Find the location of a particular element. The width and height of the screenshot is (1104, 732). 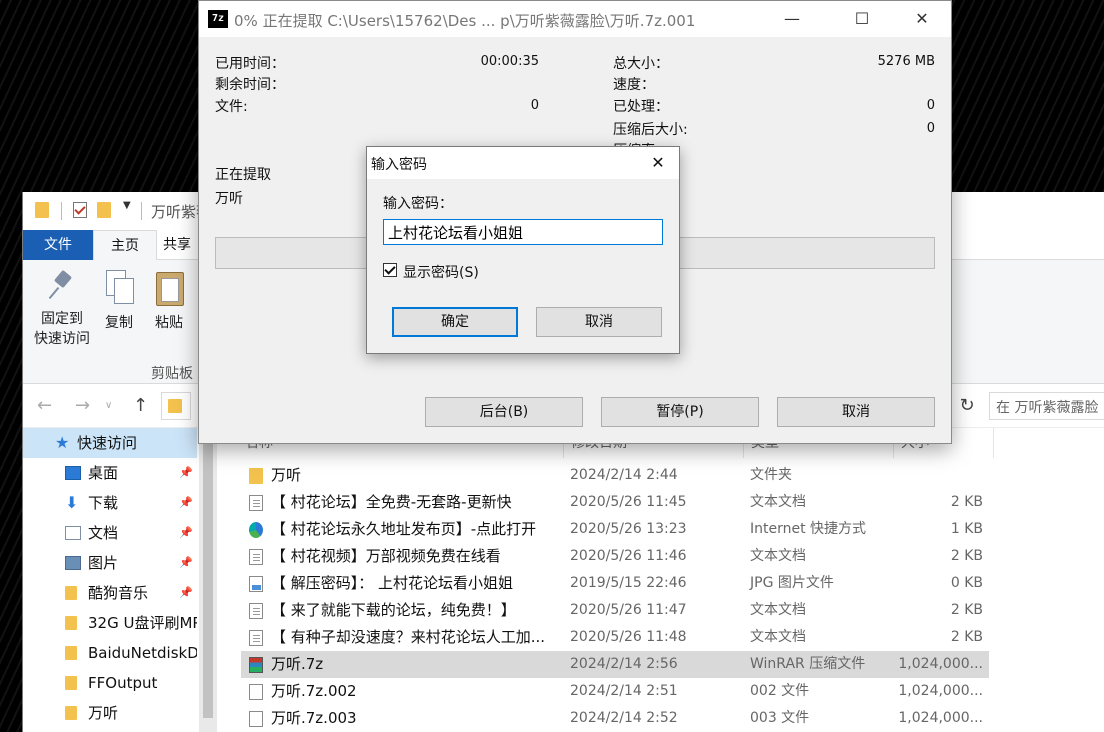

tab-share: 共享 is located at coordinates (183, 245).